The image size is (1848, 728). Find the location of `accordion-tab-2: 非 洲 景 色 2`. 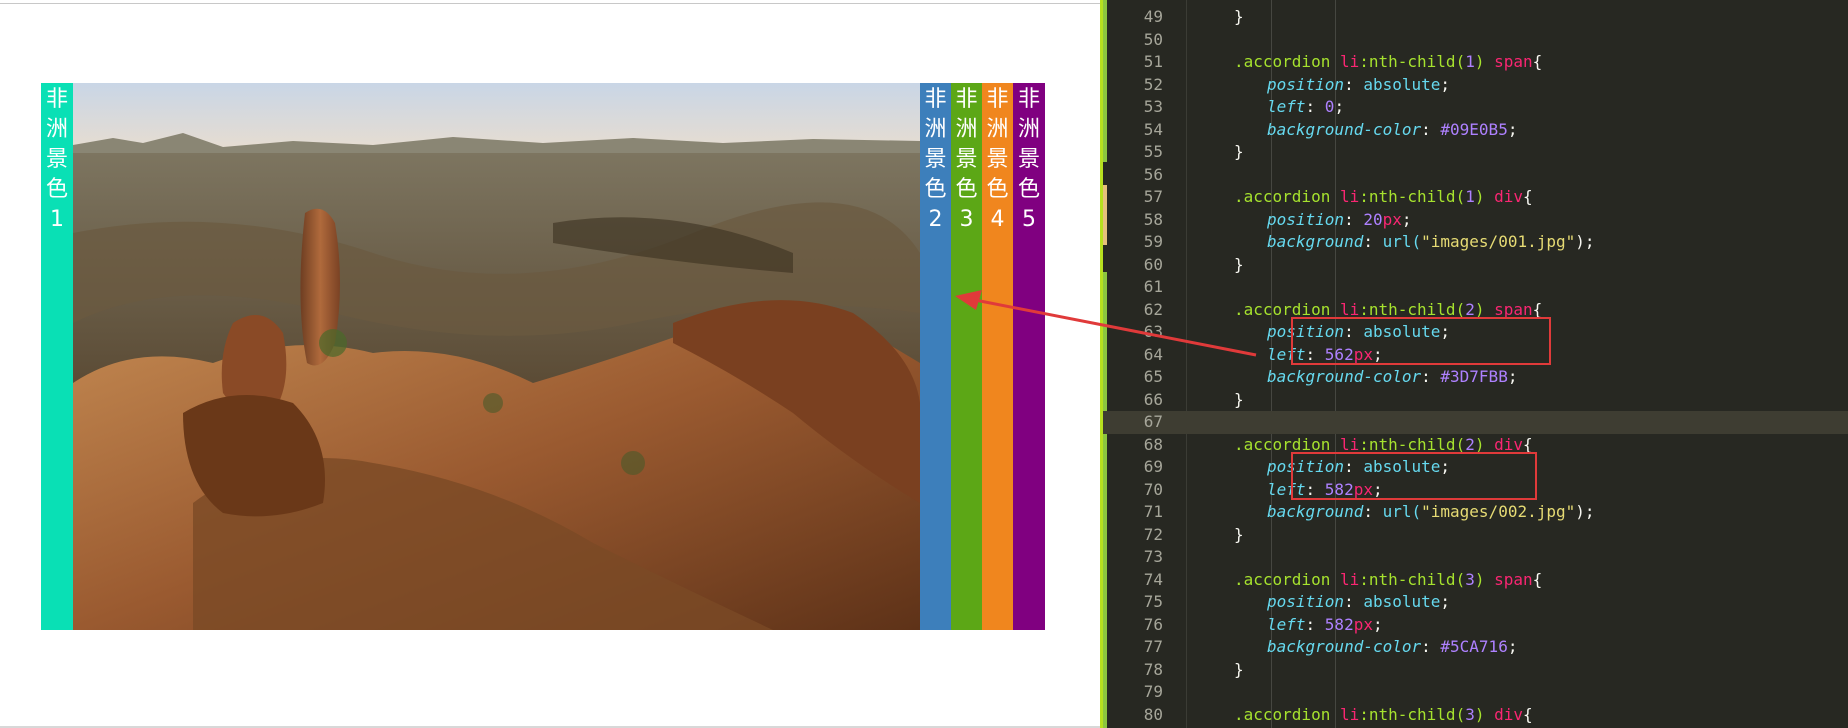

accordion-tab-2: 非 洲 景 色 2 is located at coordinates (935, 356).